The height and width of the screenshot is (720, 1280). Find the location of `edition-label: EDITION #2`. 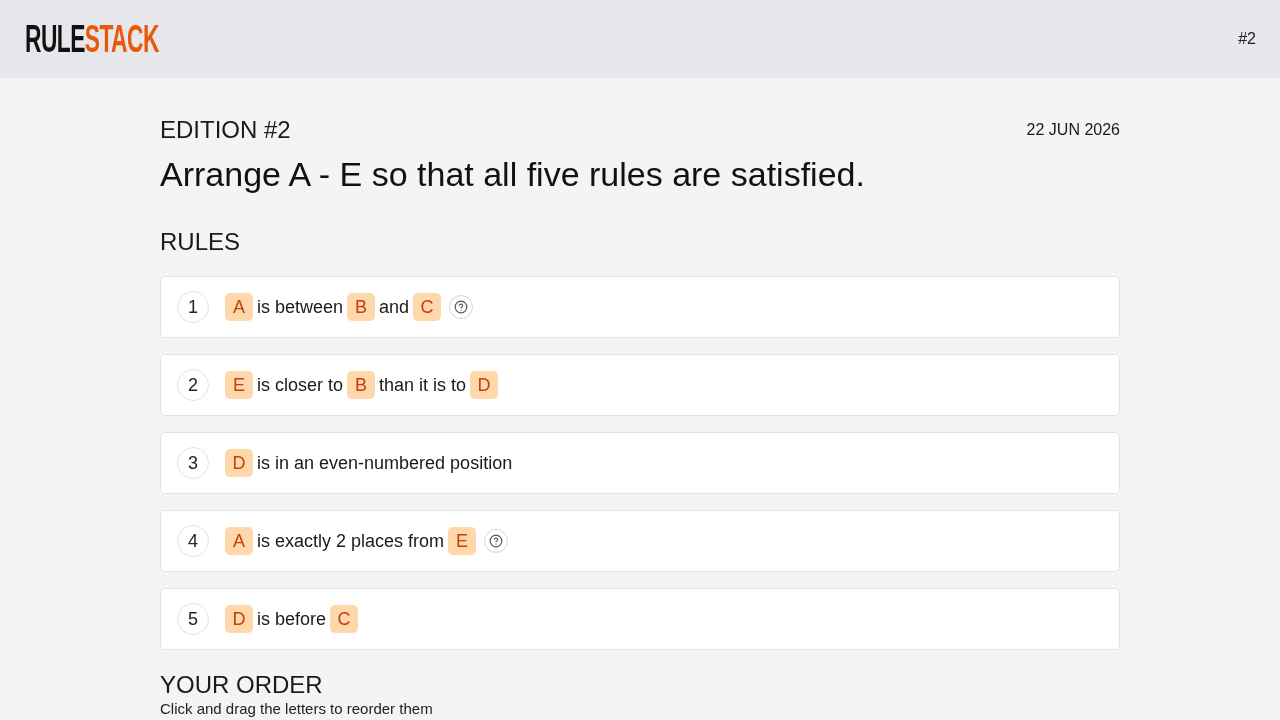

edition-label: EDITION #2 is located at coordinates (225, 130).